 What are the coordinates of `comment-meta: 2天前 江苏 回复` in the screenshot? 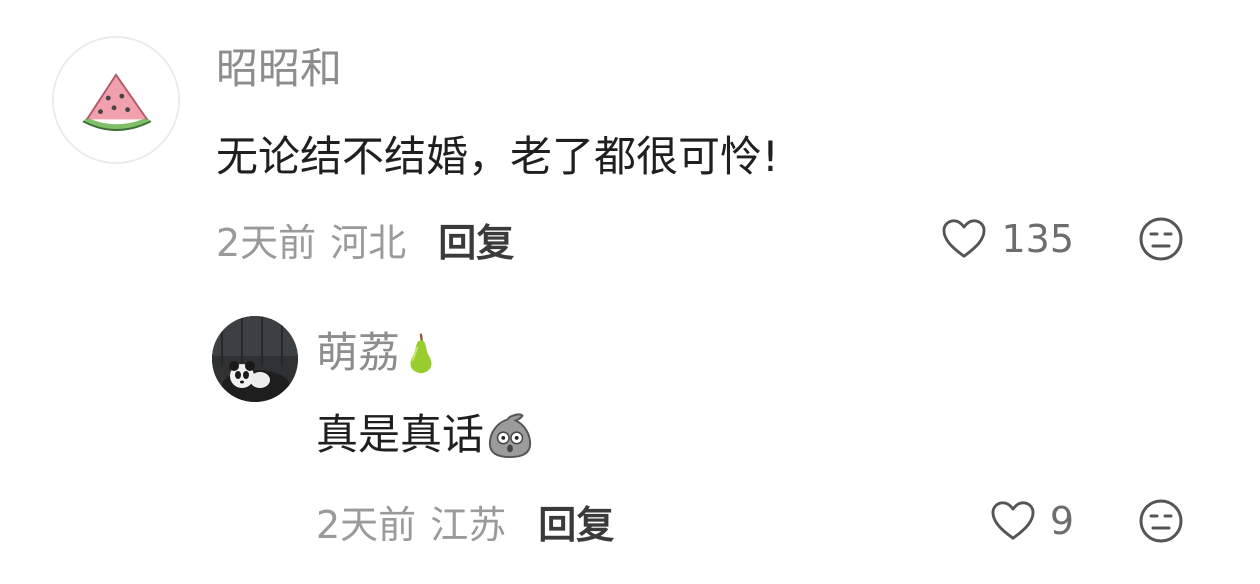 It's located at (465, 521).